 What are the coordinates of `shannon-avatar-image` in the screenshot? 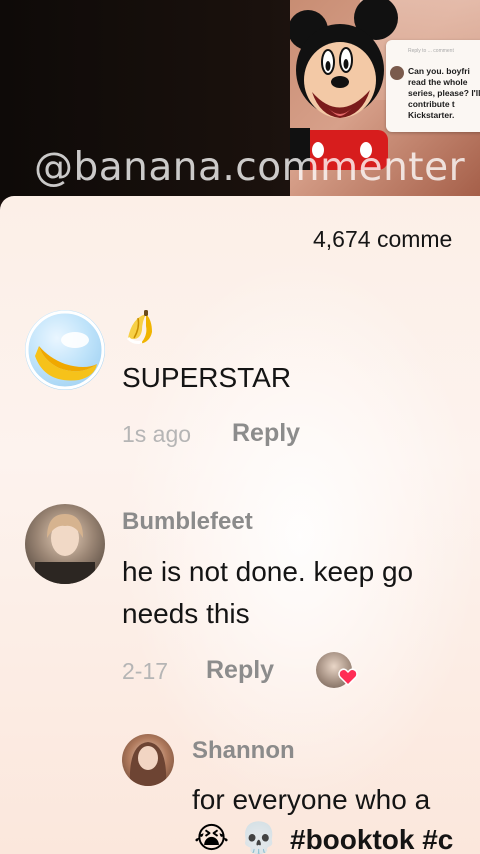 It's located at (148, 764).